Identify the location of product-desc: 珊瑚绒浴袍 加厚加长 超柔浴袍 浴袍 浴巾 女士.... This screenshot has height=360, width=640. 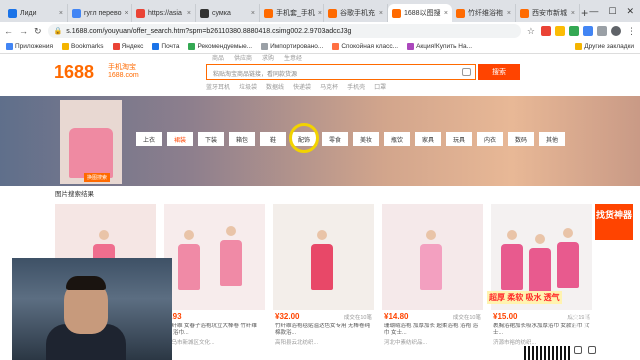
(432, 330).